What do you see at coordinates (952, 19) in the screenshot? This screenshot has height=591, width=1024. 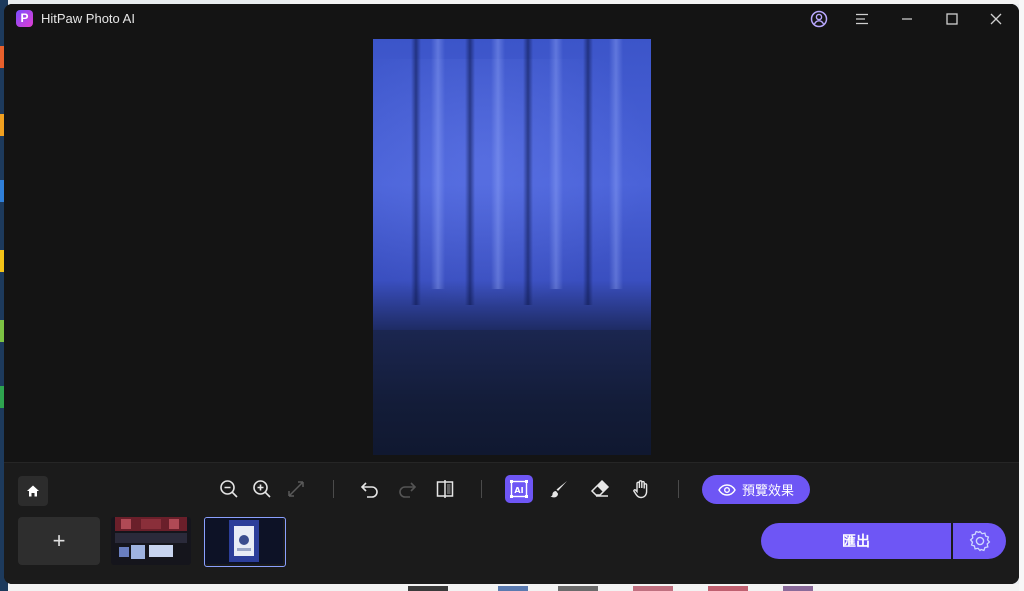 I see `maximize-icon` at bounding box center [952, 19].